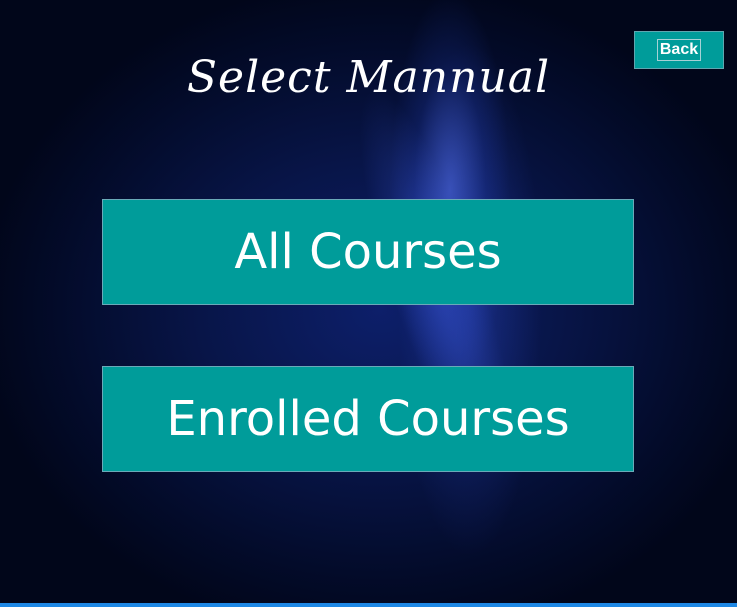 Image resolution: width=737 pixels, height=607 pixels. Describe the element at coordinates (368, 77) in the screenshot. I see `page-title: Select Mannual` at that location.